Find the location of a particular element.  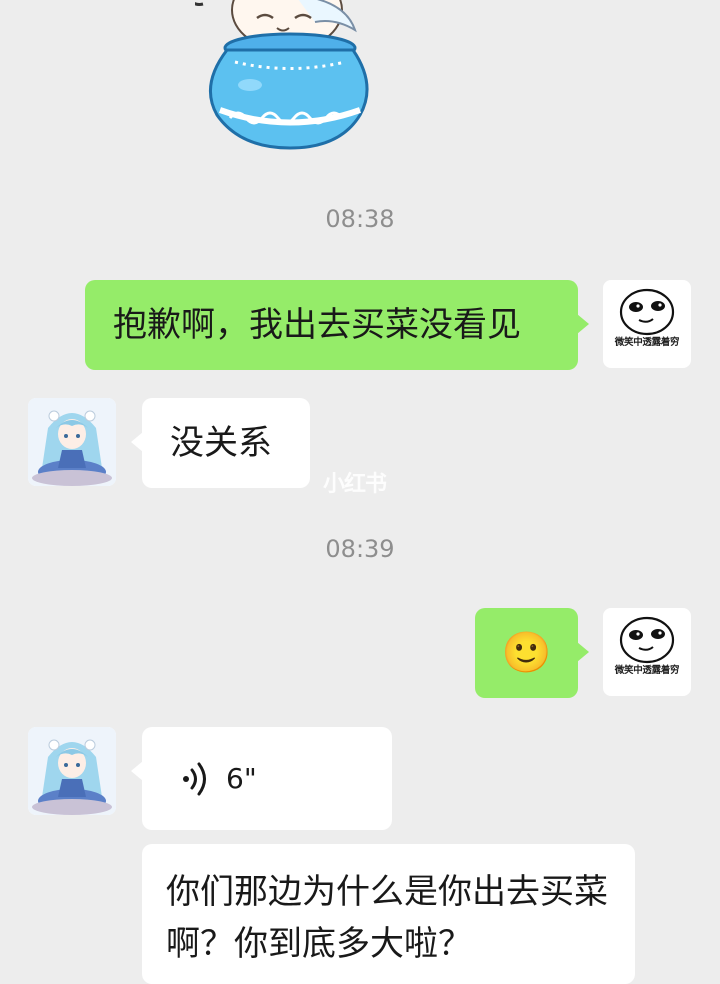

character-in-blue-jar-sticker-icon is located at coordinates (278, 75).